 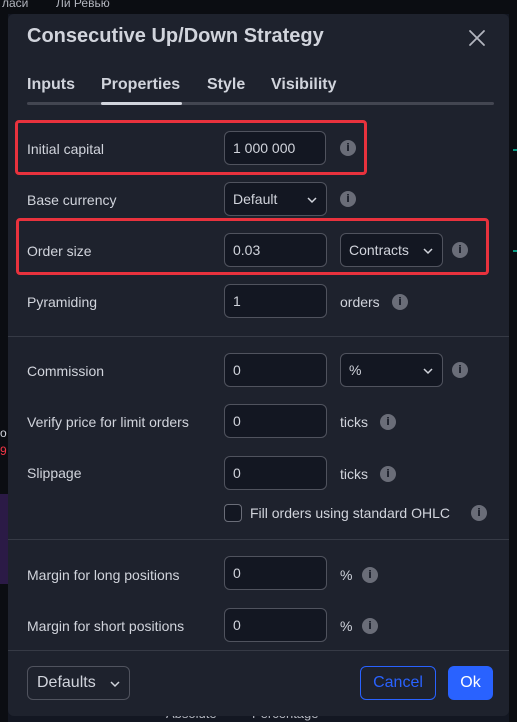 What do you see at coordinates (260, 103) in the screenshot?
I see `tab-track` at bounding box center [260, 103].